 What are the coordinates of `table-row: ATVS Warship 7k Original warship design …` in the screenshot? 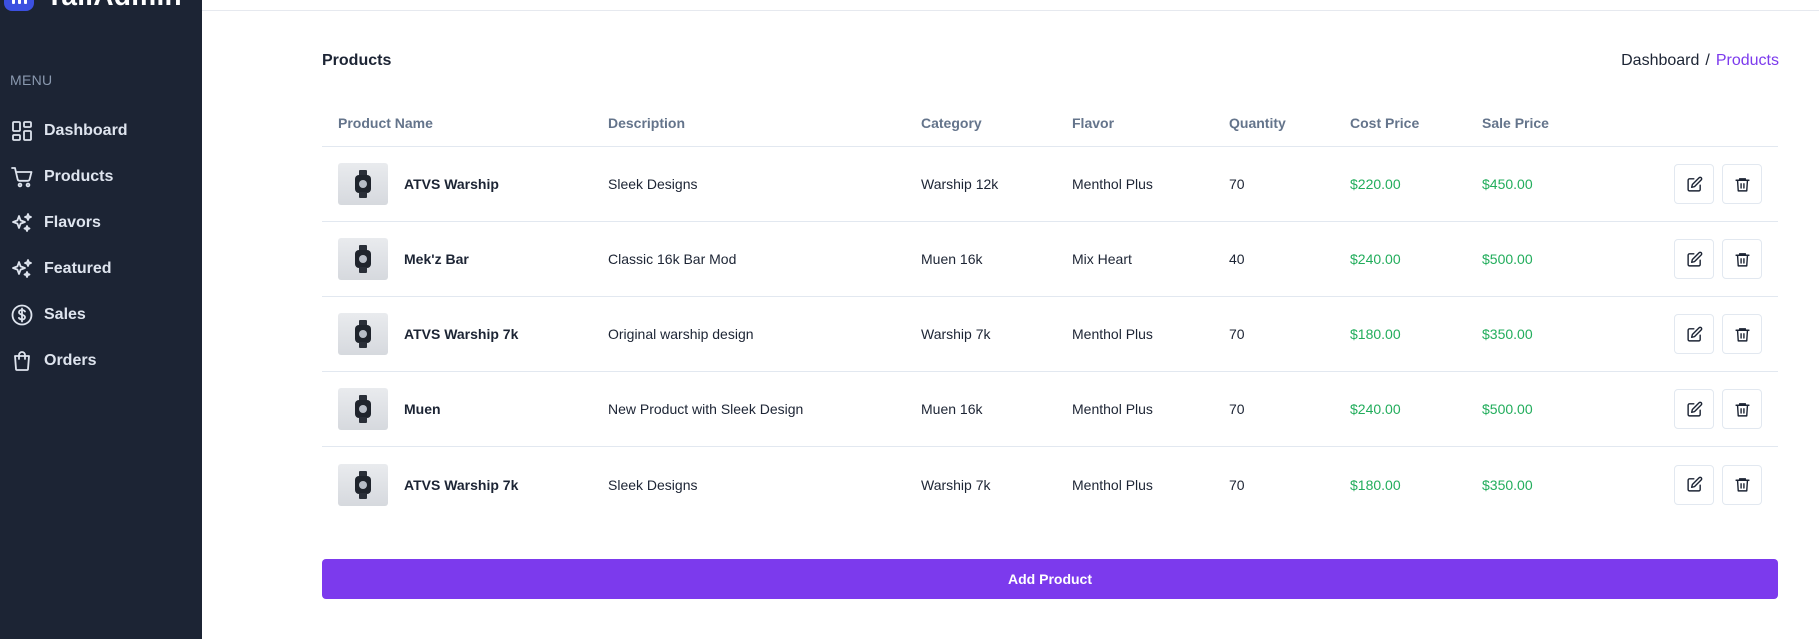 It's located at (1050, 334).